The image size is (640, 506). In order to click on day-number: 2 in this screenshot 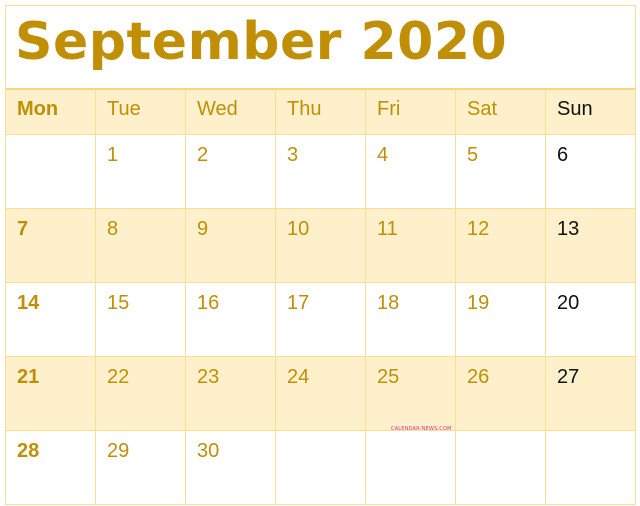, I will do `click(203, 155)`.